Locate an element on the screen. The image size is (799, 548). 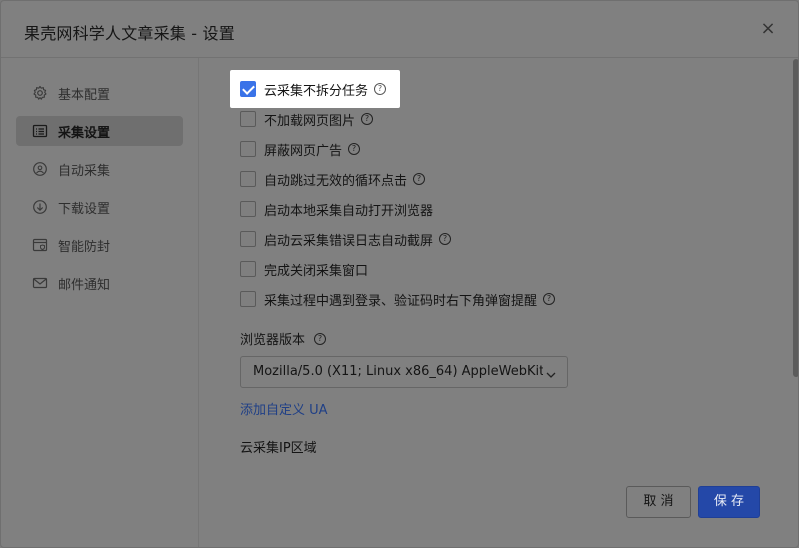
shield-card-icon is located at coordinates (40, 245).